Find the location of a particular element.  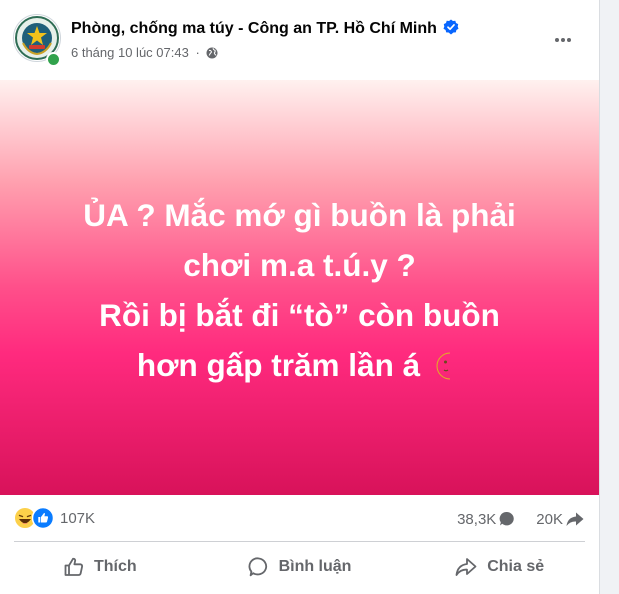

reactions-summary: 107K is located at coordinates (54, 518).